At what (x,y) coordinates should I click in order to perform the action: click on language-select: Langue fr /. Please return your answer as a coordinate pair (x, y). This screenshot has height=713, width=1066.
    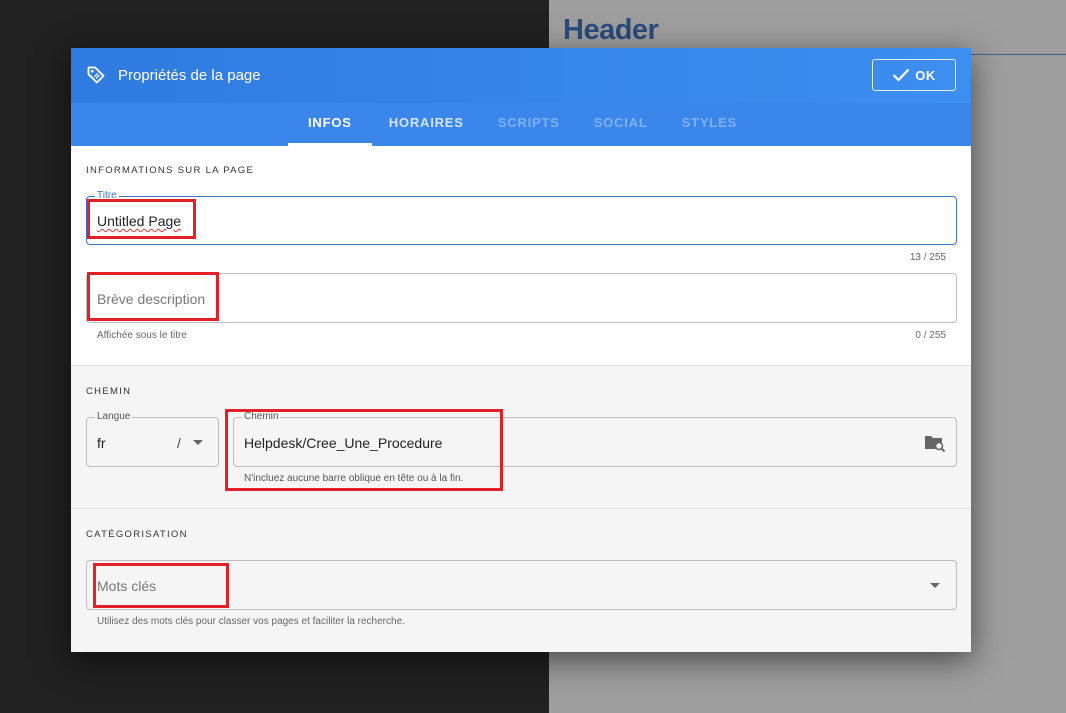
    Looking at the image, I should click on (152, 439).